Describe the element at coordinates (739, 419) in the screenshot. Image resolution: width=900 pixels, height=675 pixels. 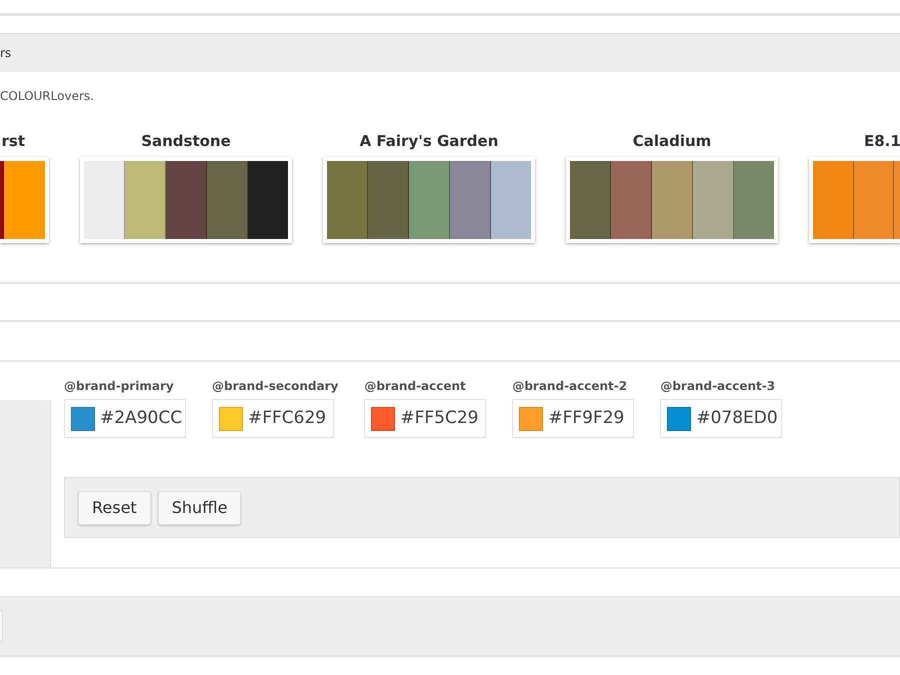
I see `hex-input: #078ED0` at that location.